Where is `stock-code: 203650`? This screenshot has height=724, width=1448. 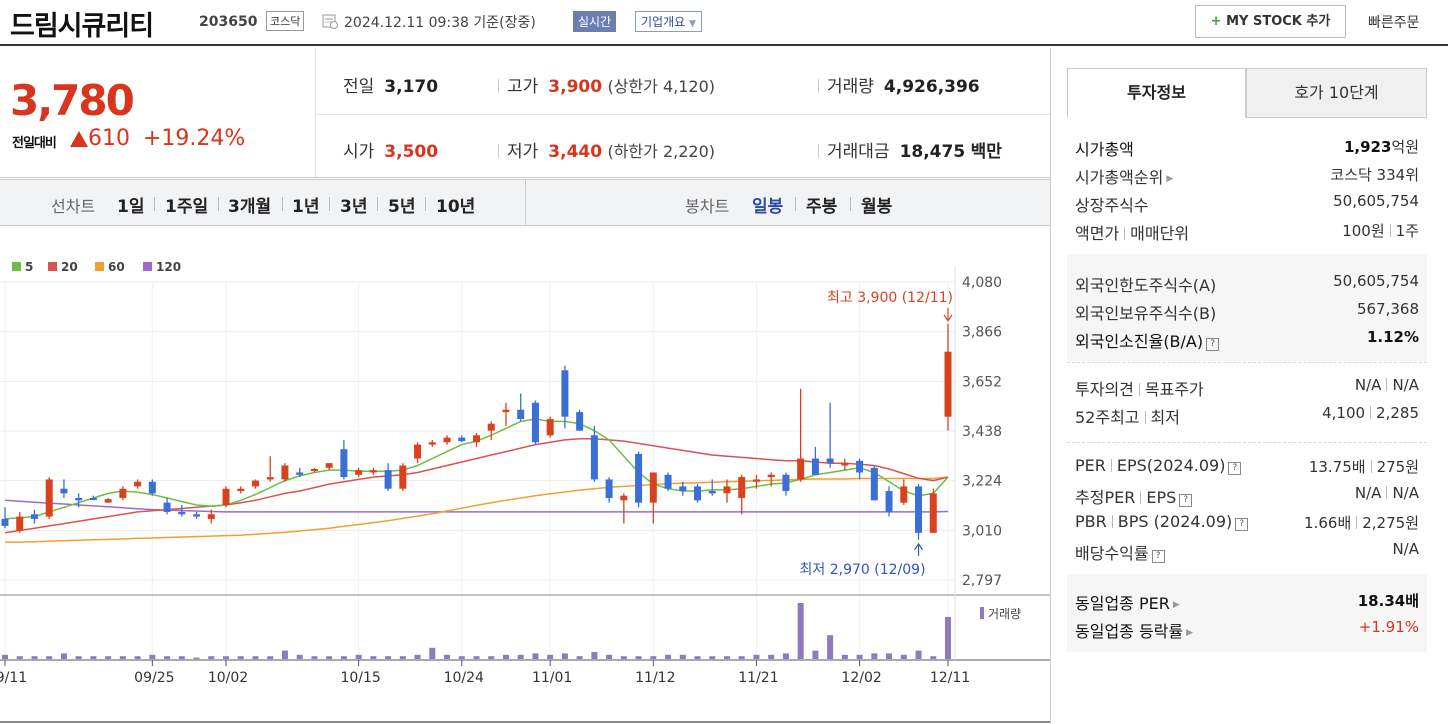
stock-code: 203650 is located at coordinates (228, 22).